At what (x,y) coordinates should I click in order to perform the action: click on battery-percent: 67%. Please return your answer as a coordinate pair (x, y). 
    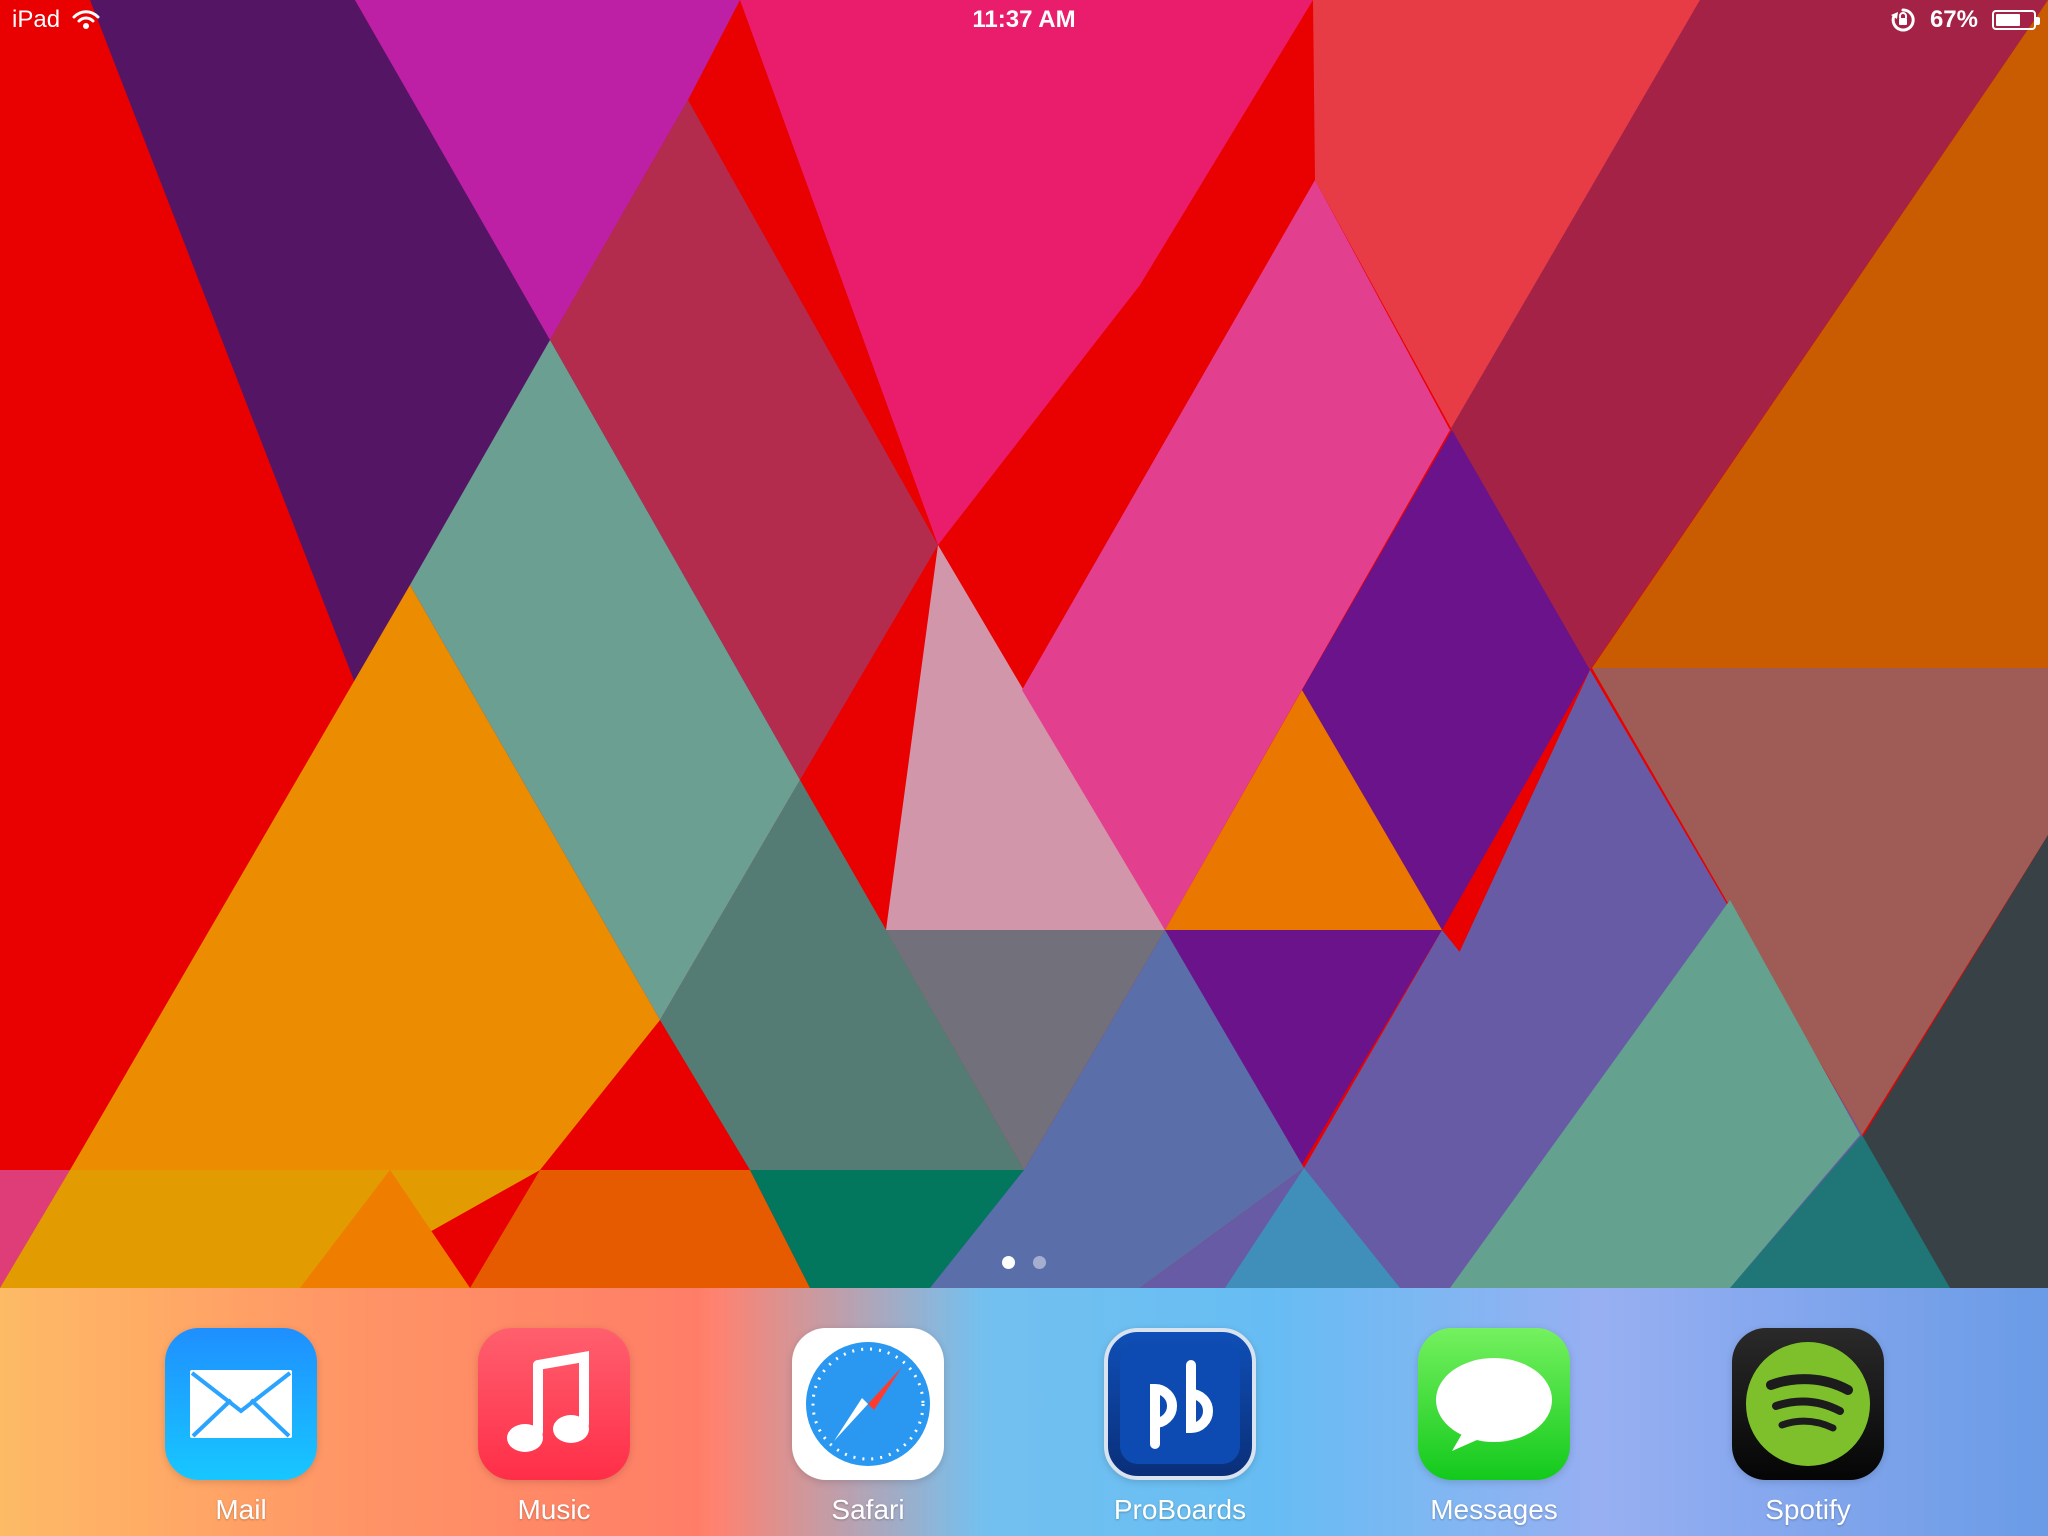
    Looking at the image, I should click on (1953, 19).